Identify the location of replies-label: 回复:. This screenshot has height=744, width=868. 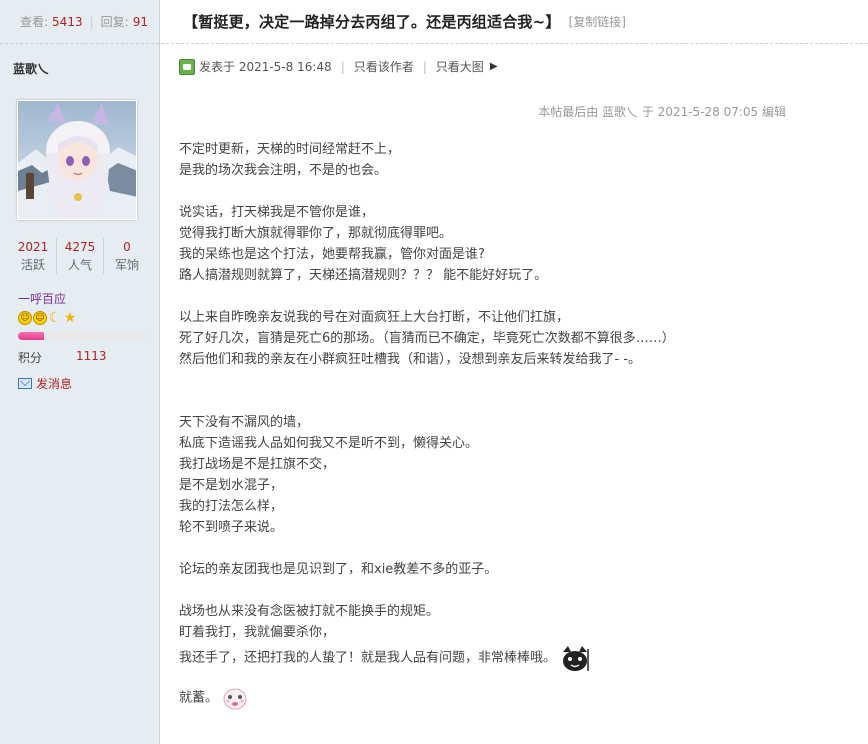
(114, 22).